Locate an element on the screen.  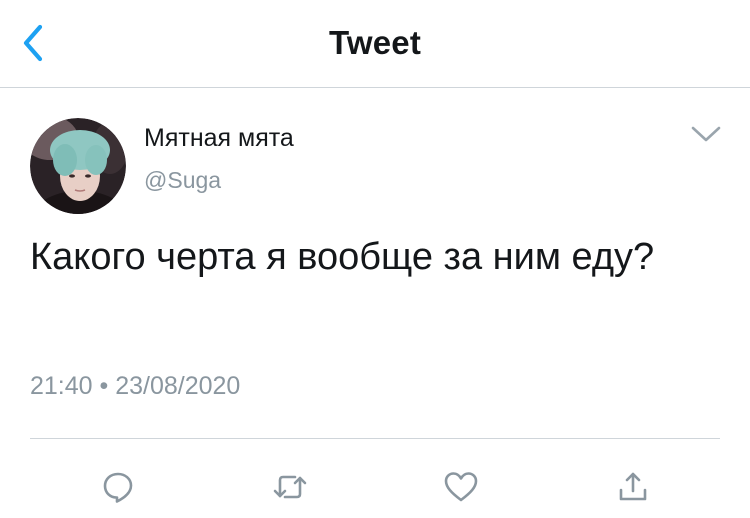
reply-button is located at coordinates (118, 487).